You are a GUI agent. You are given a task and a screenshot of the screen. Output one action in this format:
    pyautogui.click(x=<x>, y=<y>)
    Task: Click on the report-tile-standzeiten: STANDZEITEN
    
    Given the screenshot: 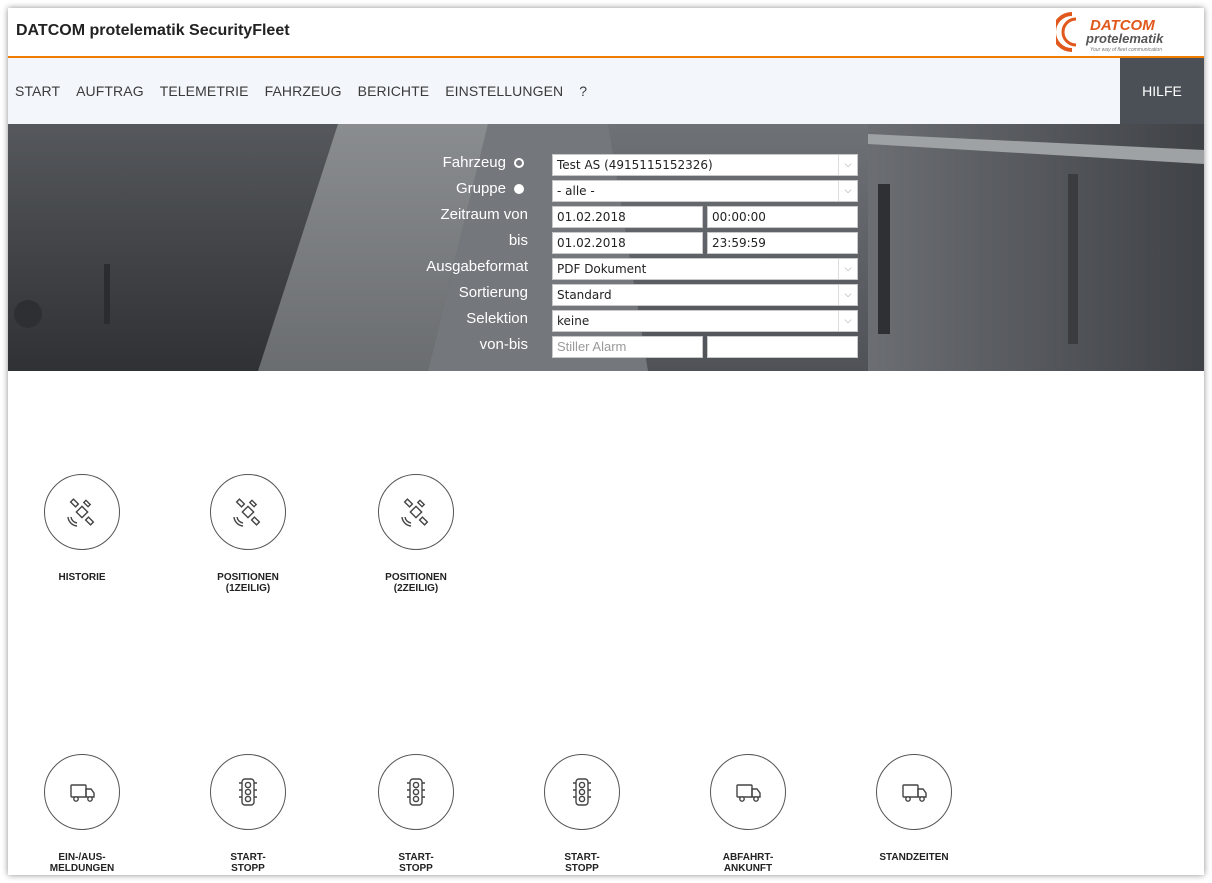 What is the action you would take?
    pyautogui.click(x=914, y=808)
    